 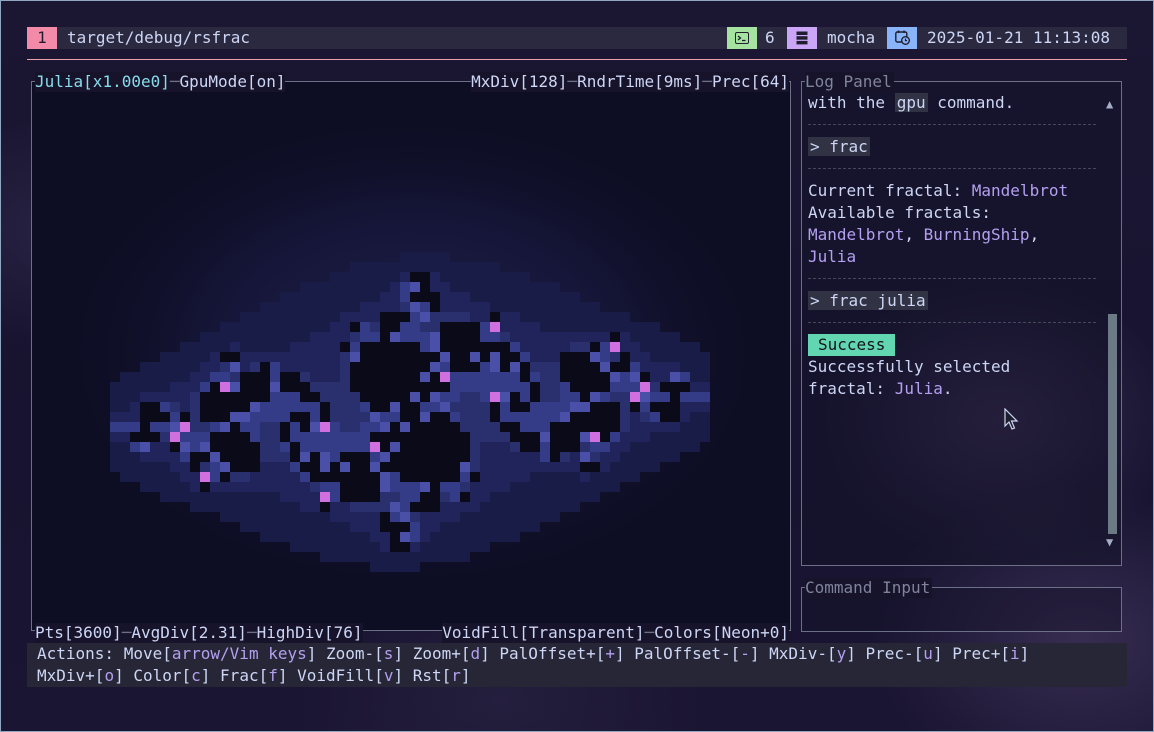 I want to click on action-voidfill: VoidFill[v], so click(x=355, y=675).